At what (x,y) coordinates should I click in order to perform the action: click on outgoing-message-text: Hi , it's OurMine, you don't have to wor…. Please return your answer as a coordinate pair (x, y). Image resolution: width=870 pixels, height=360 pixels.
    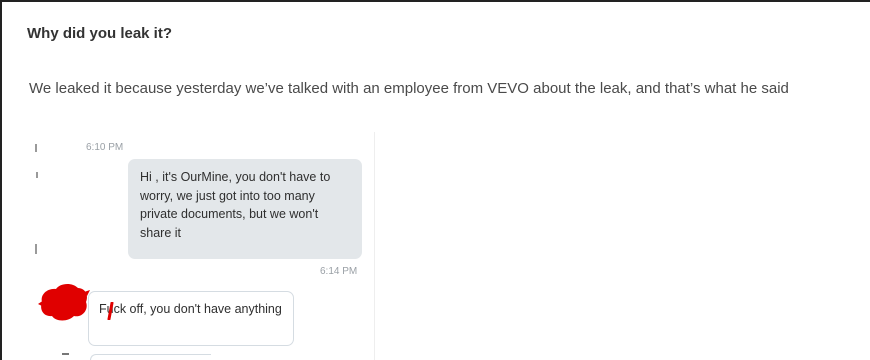
    Looking at the image, I should click on (235, 205).